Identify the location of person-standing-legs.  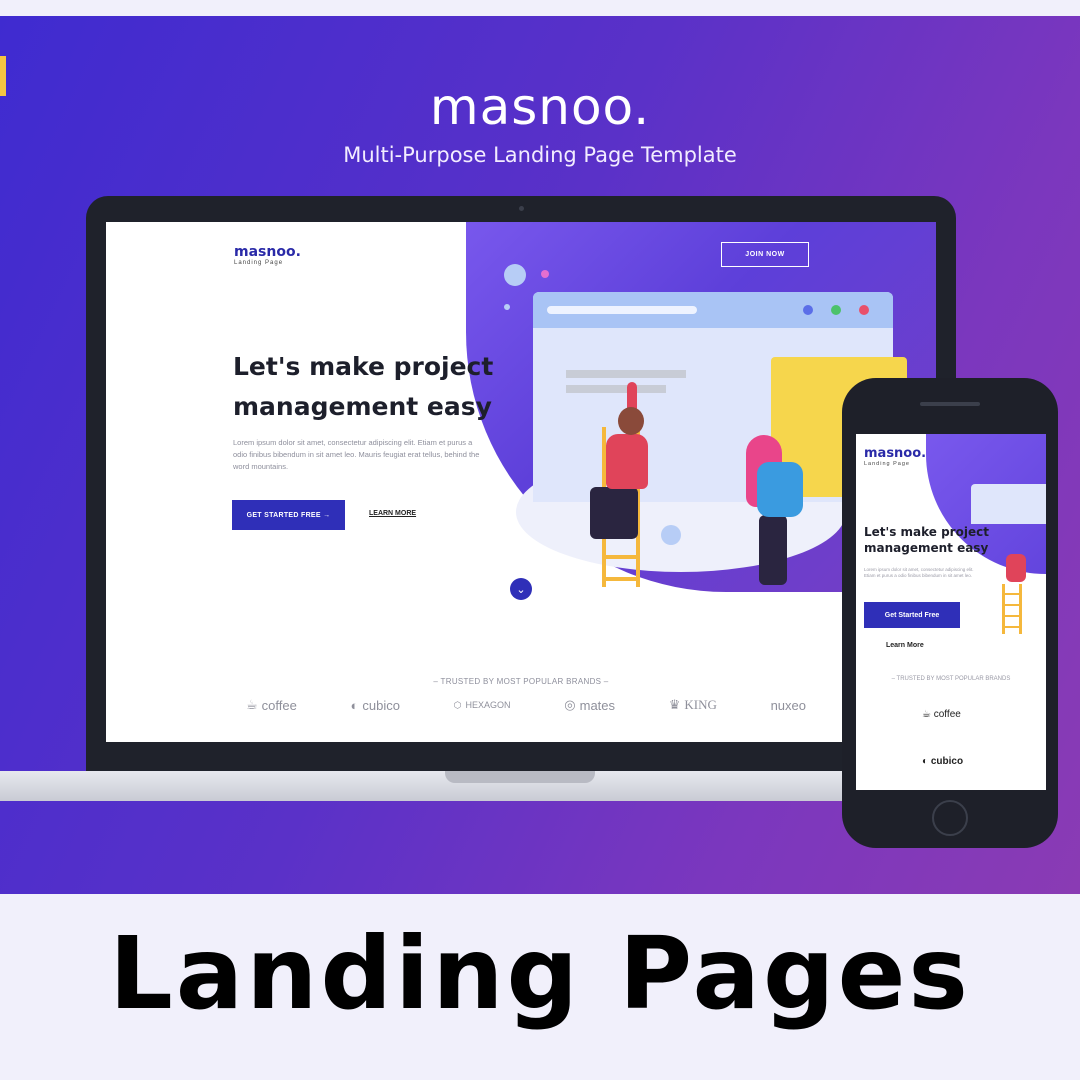
(773, 550).